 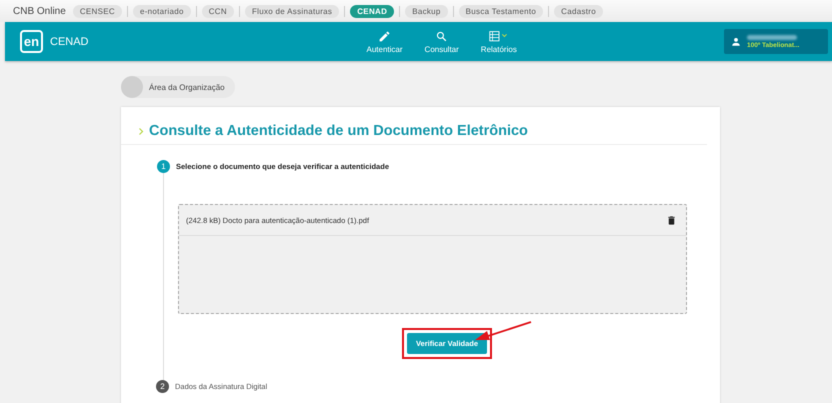 What do you see at coordinates (31, 41) in the screenshot?
I see `logo-badge: en` at bounding box center [31, 41].